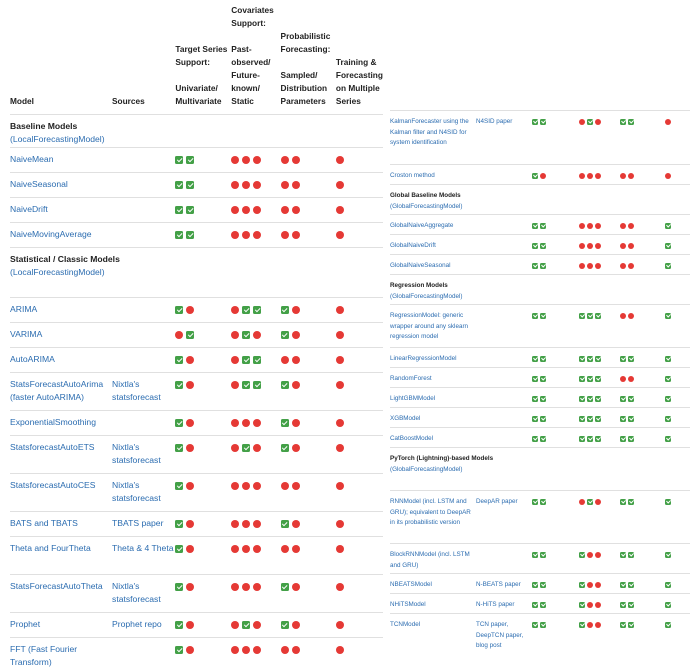  I want to click on model-link: NHiTSModel, so click(408, 604).